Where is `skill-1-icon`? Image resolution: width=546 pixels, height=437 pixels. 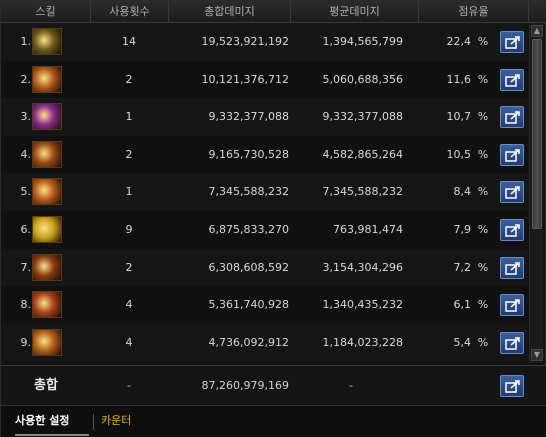
skill-1-icon is located at coordinates (47, 41).